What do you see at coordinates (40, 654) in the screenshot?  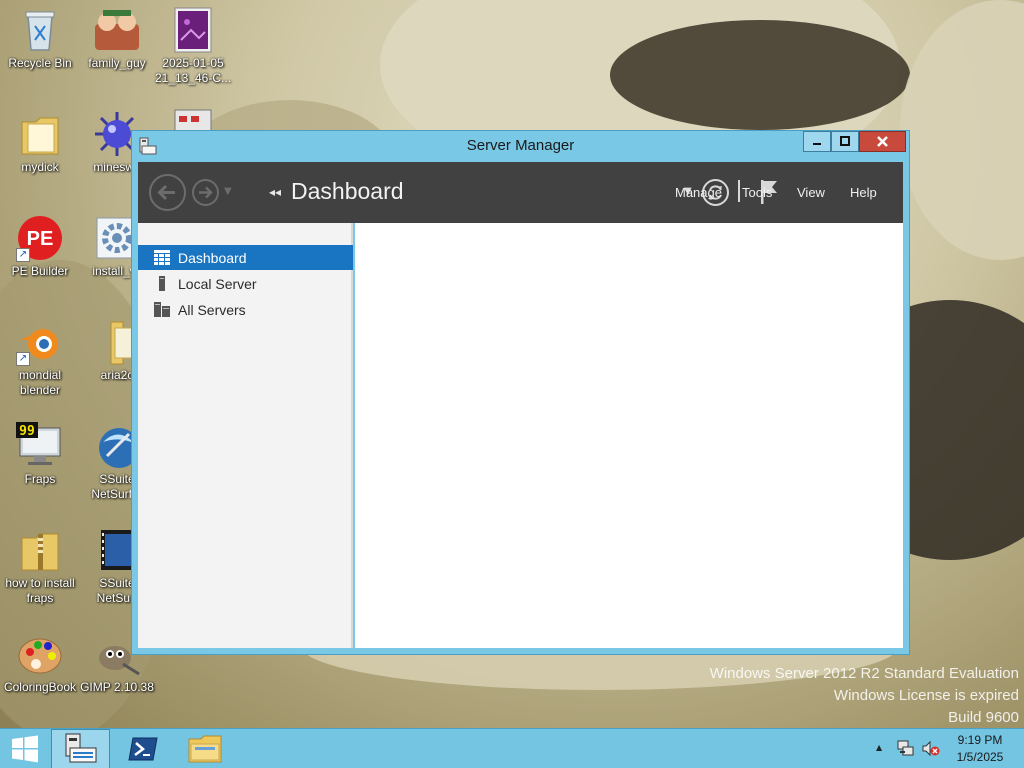 I see `palette-icon` at bounding box center [40, 654].